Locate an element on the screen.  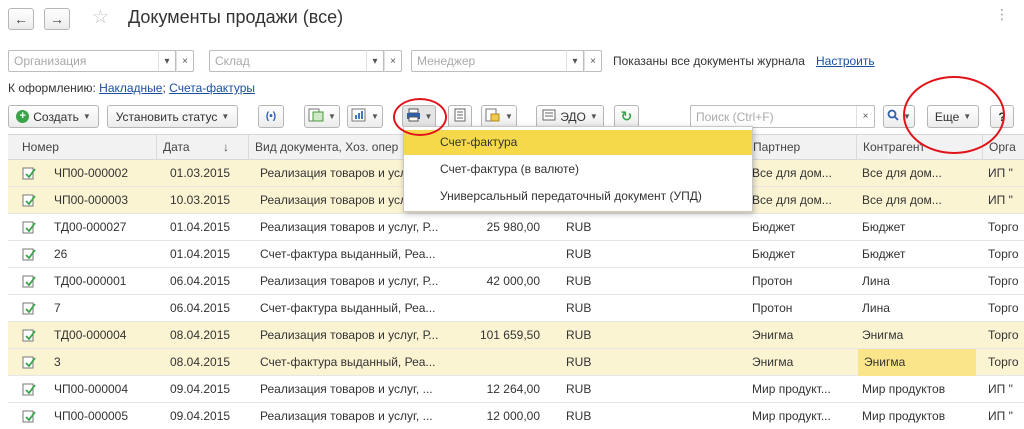
menu-item-invoice-currency: Счет-фактура (в валюте) is located at coordinates (578, 169).